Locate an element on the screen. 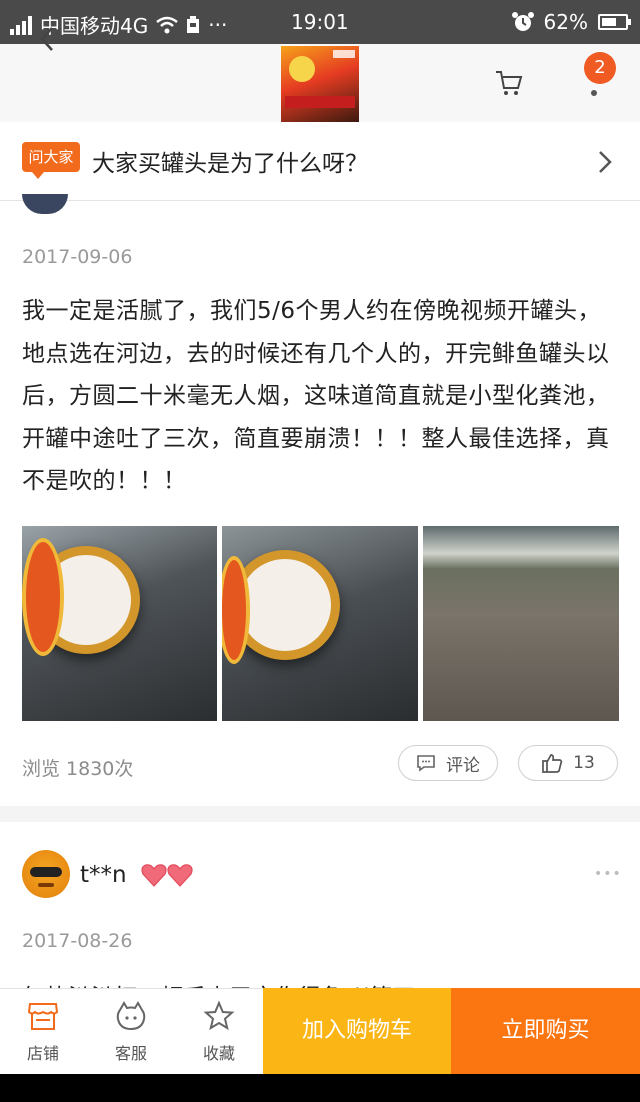 The height and width of the screenshot is (1102, 640). alarm-icon is located at coordinates (522, 21).